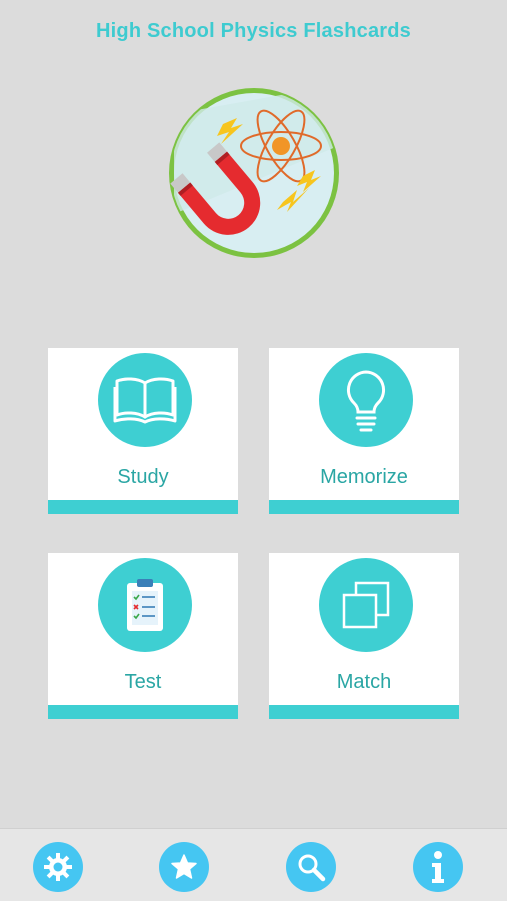  Describe the element at coordinates (254, 173) in the screenshot. I see `physics-logo-icon` at that location.